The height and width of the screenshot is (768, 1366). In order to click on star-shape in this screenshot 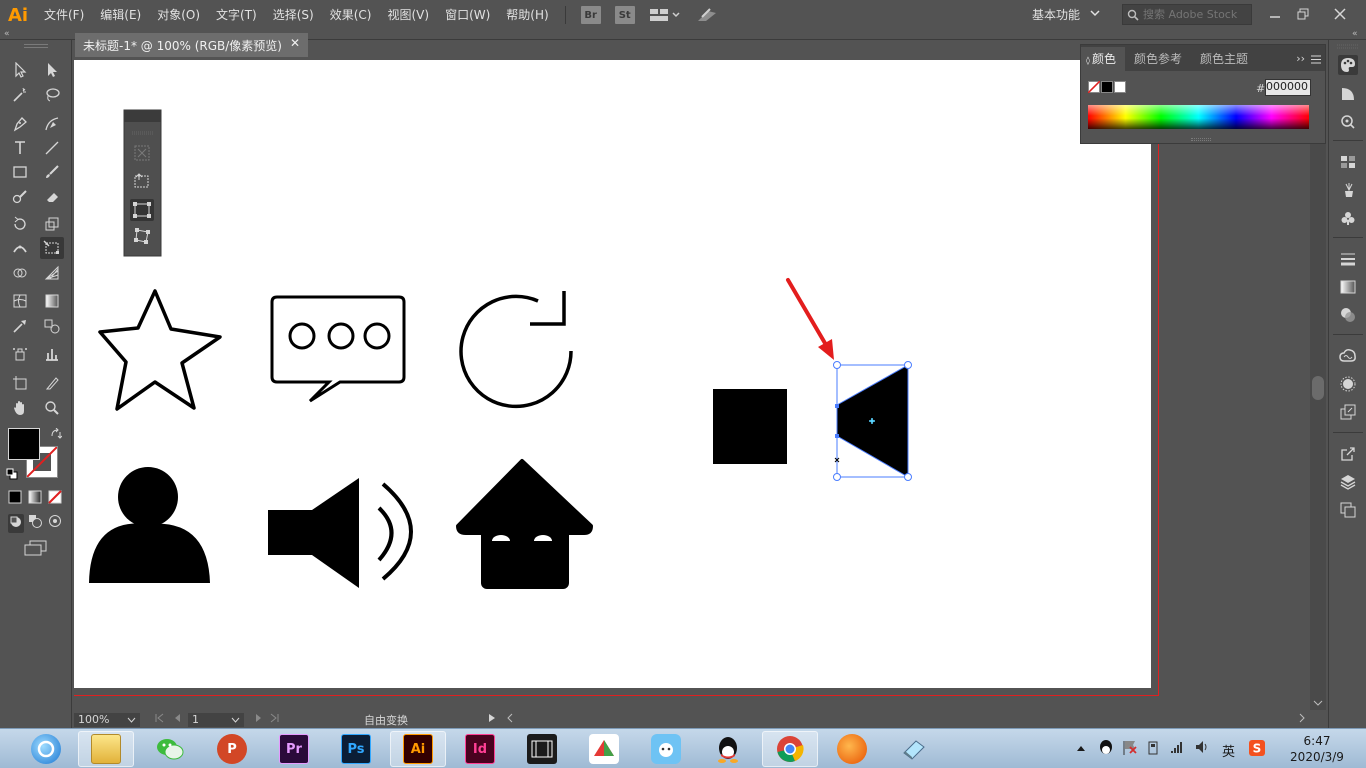, I will do `click(160, 350)`.